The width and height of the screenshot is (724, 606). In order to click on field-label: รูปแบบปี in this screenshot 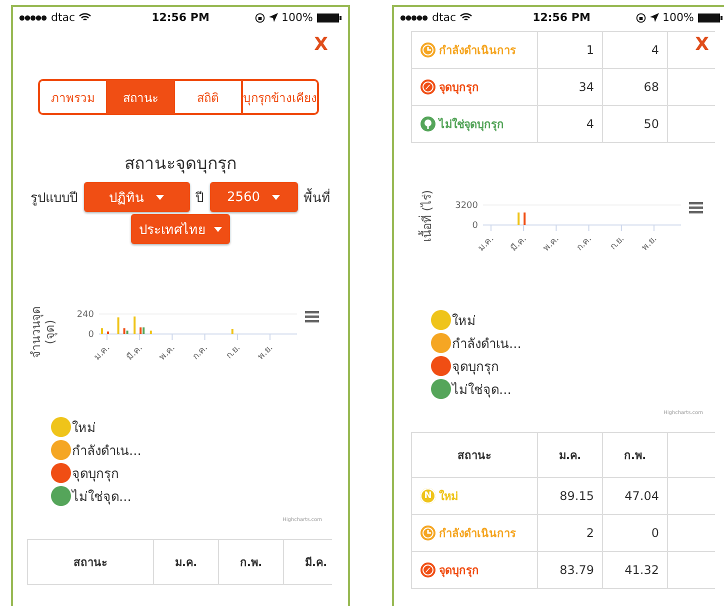, I will do `click(54, 199)`.